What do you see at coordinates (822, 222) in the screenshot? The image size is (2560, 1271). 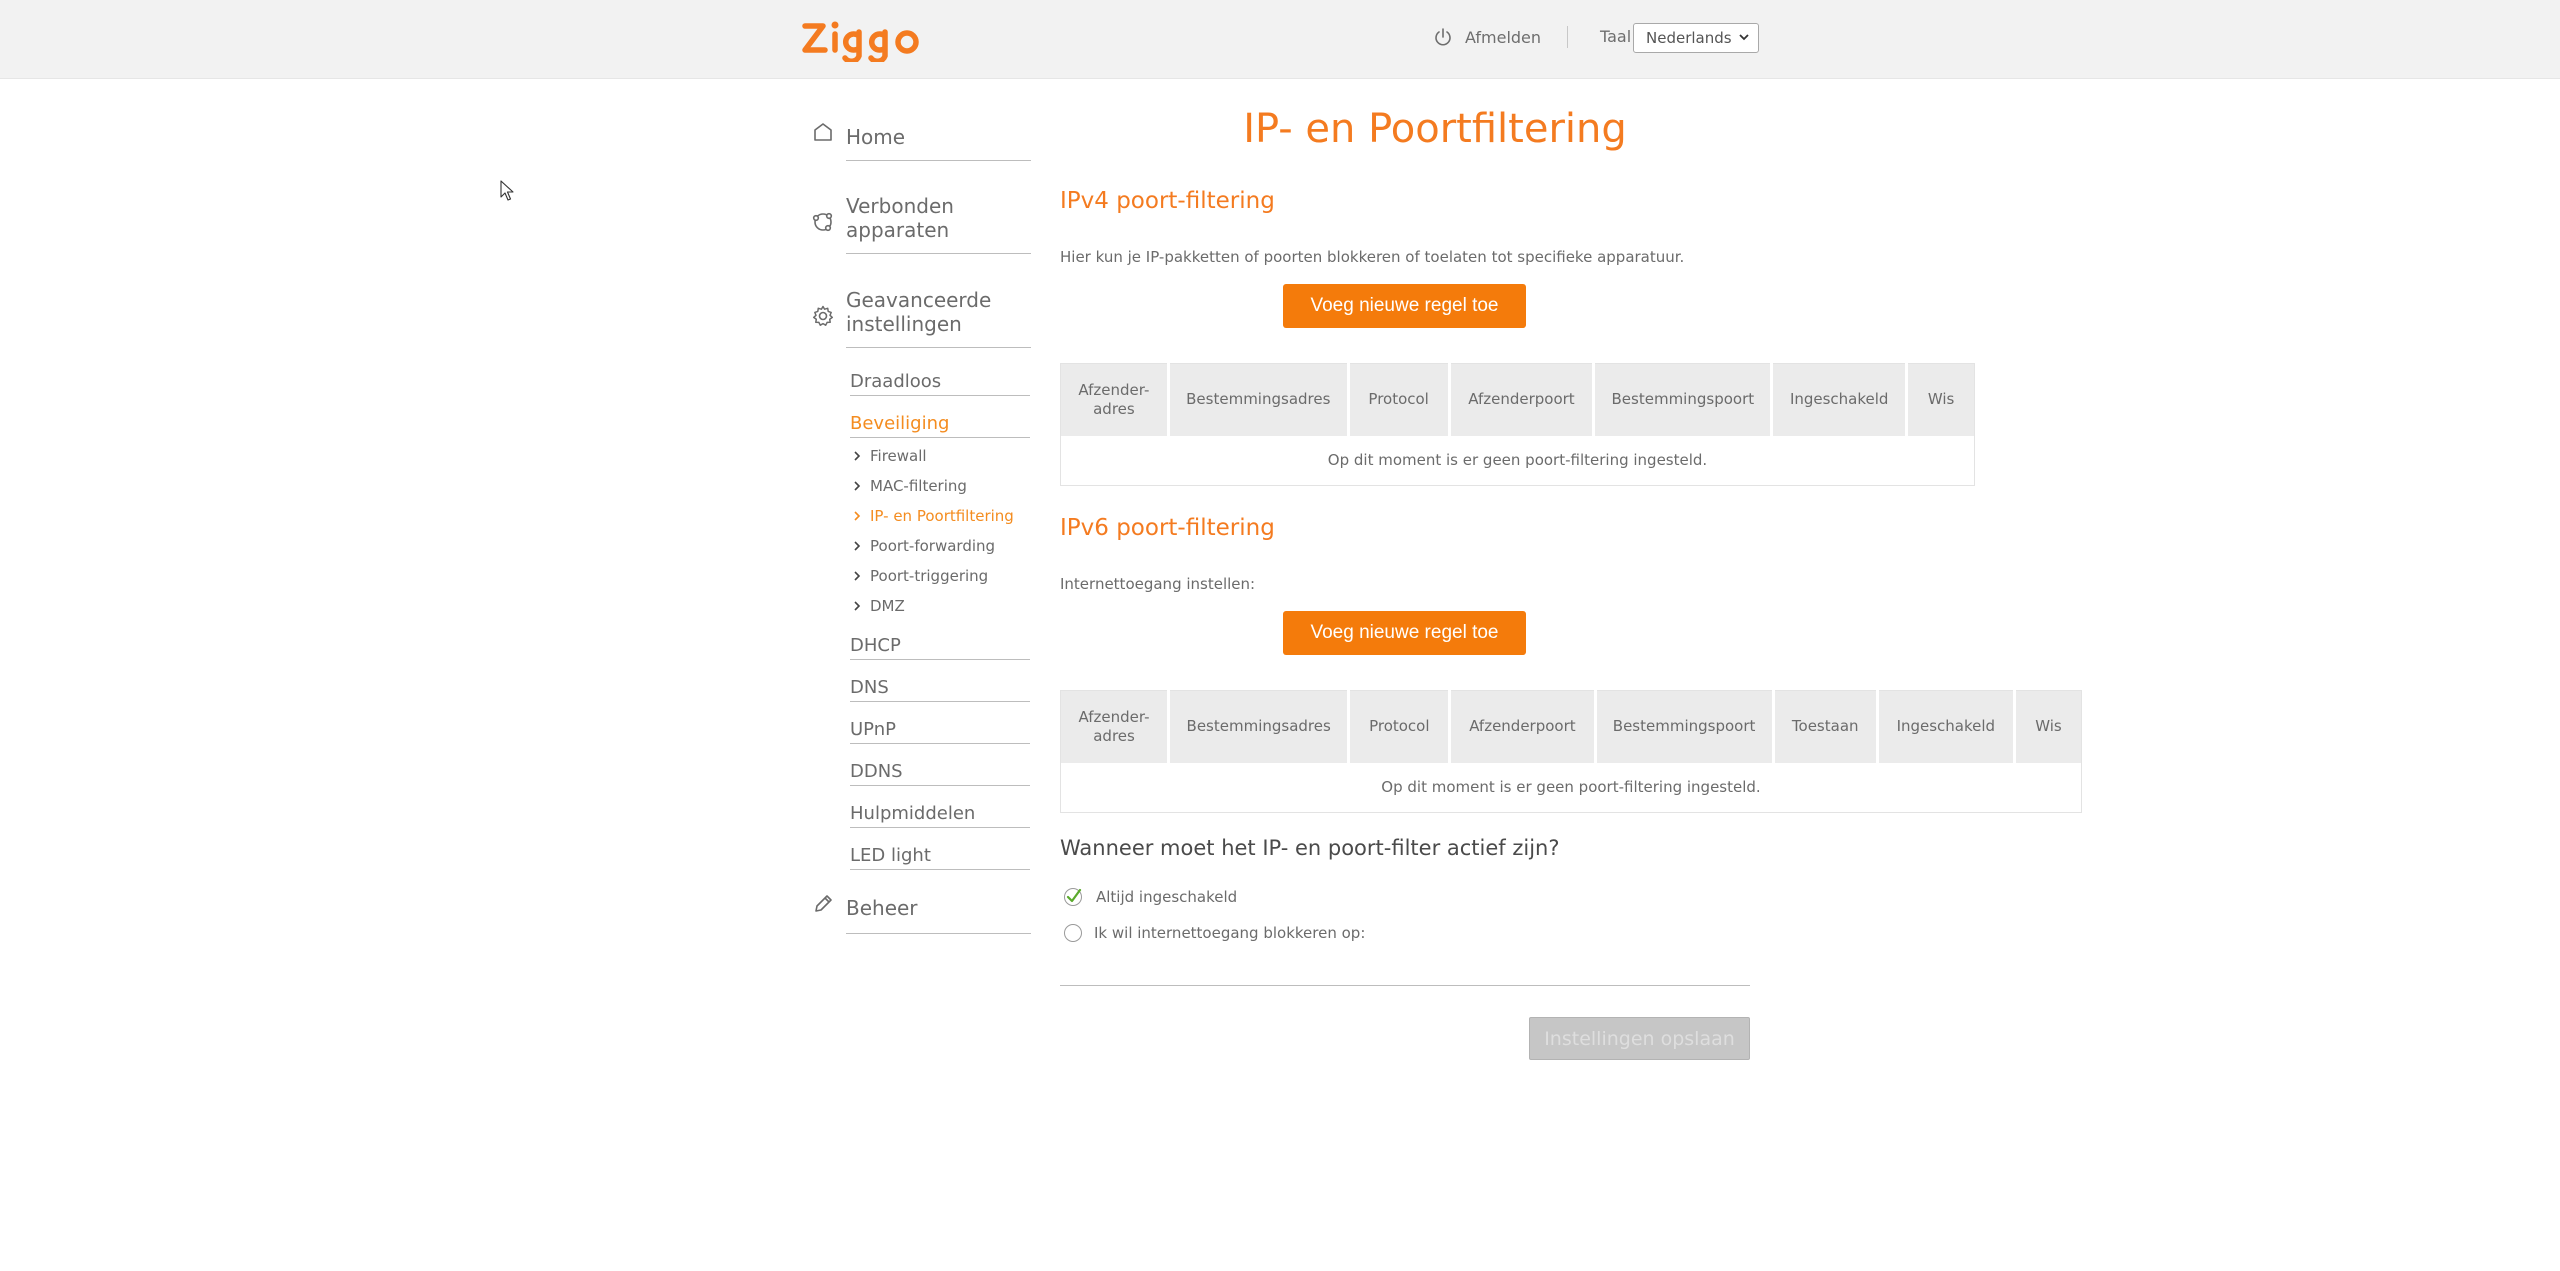 I see `devices-icon` at bounding box center [822, 222].